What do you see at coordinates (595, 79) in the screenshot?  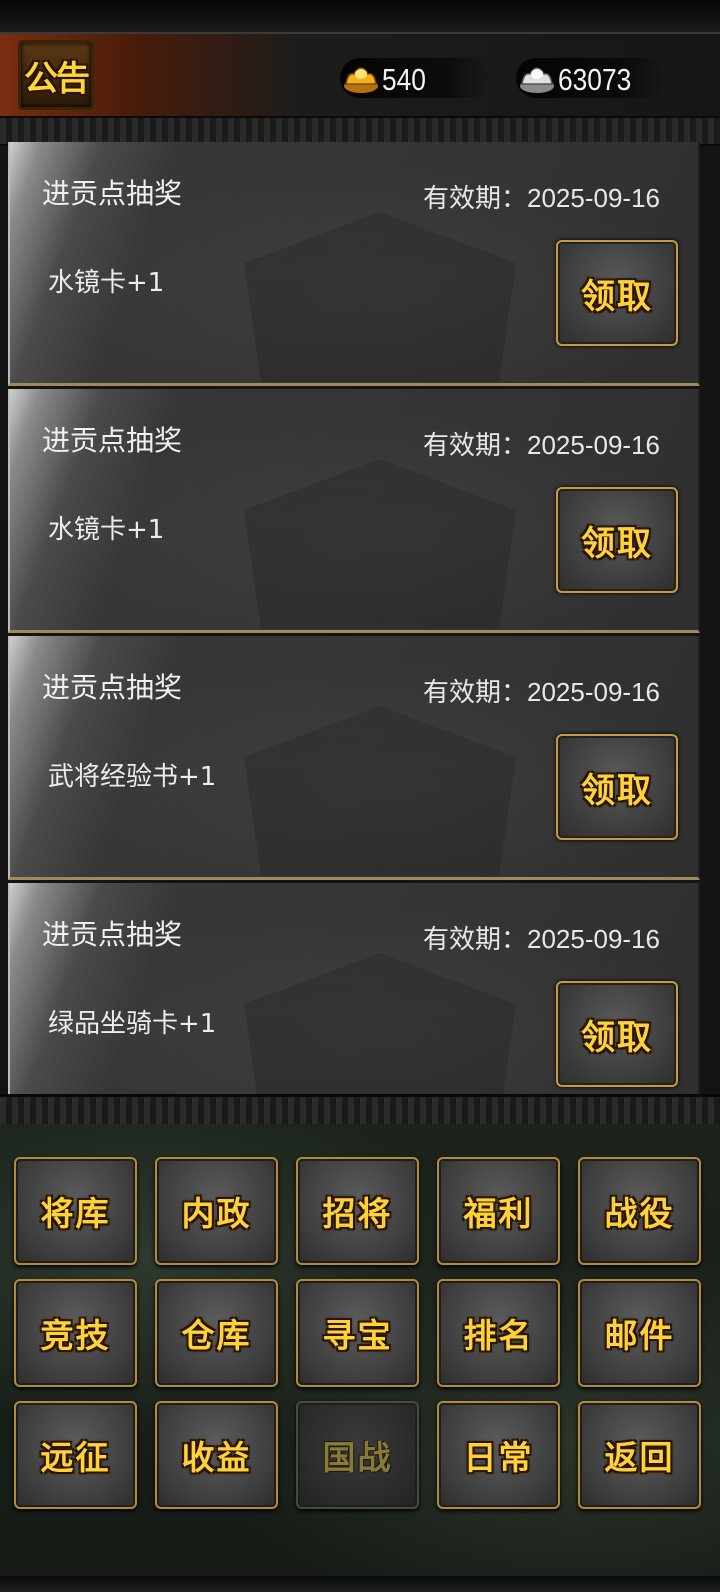 I see `silver-amount: 63073` at bounding box center [595, 79].